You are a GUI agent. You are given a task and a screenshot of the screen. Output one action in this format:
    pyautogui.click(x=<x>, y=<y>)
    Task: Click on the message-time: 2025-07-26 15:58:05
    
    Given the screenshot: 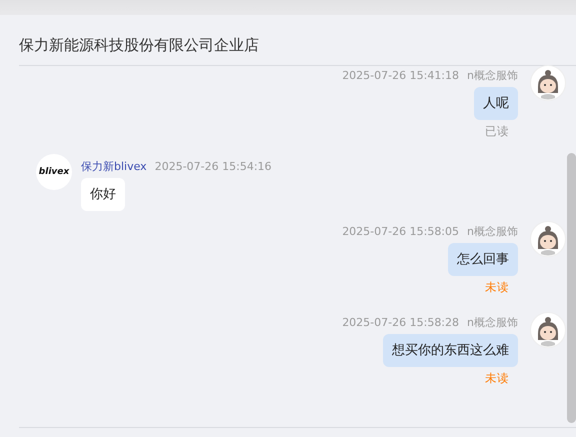 What is the action you would take?
    pyautogui.click(x=401, y=232)
    